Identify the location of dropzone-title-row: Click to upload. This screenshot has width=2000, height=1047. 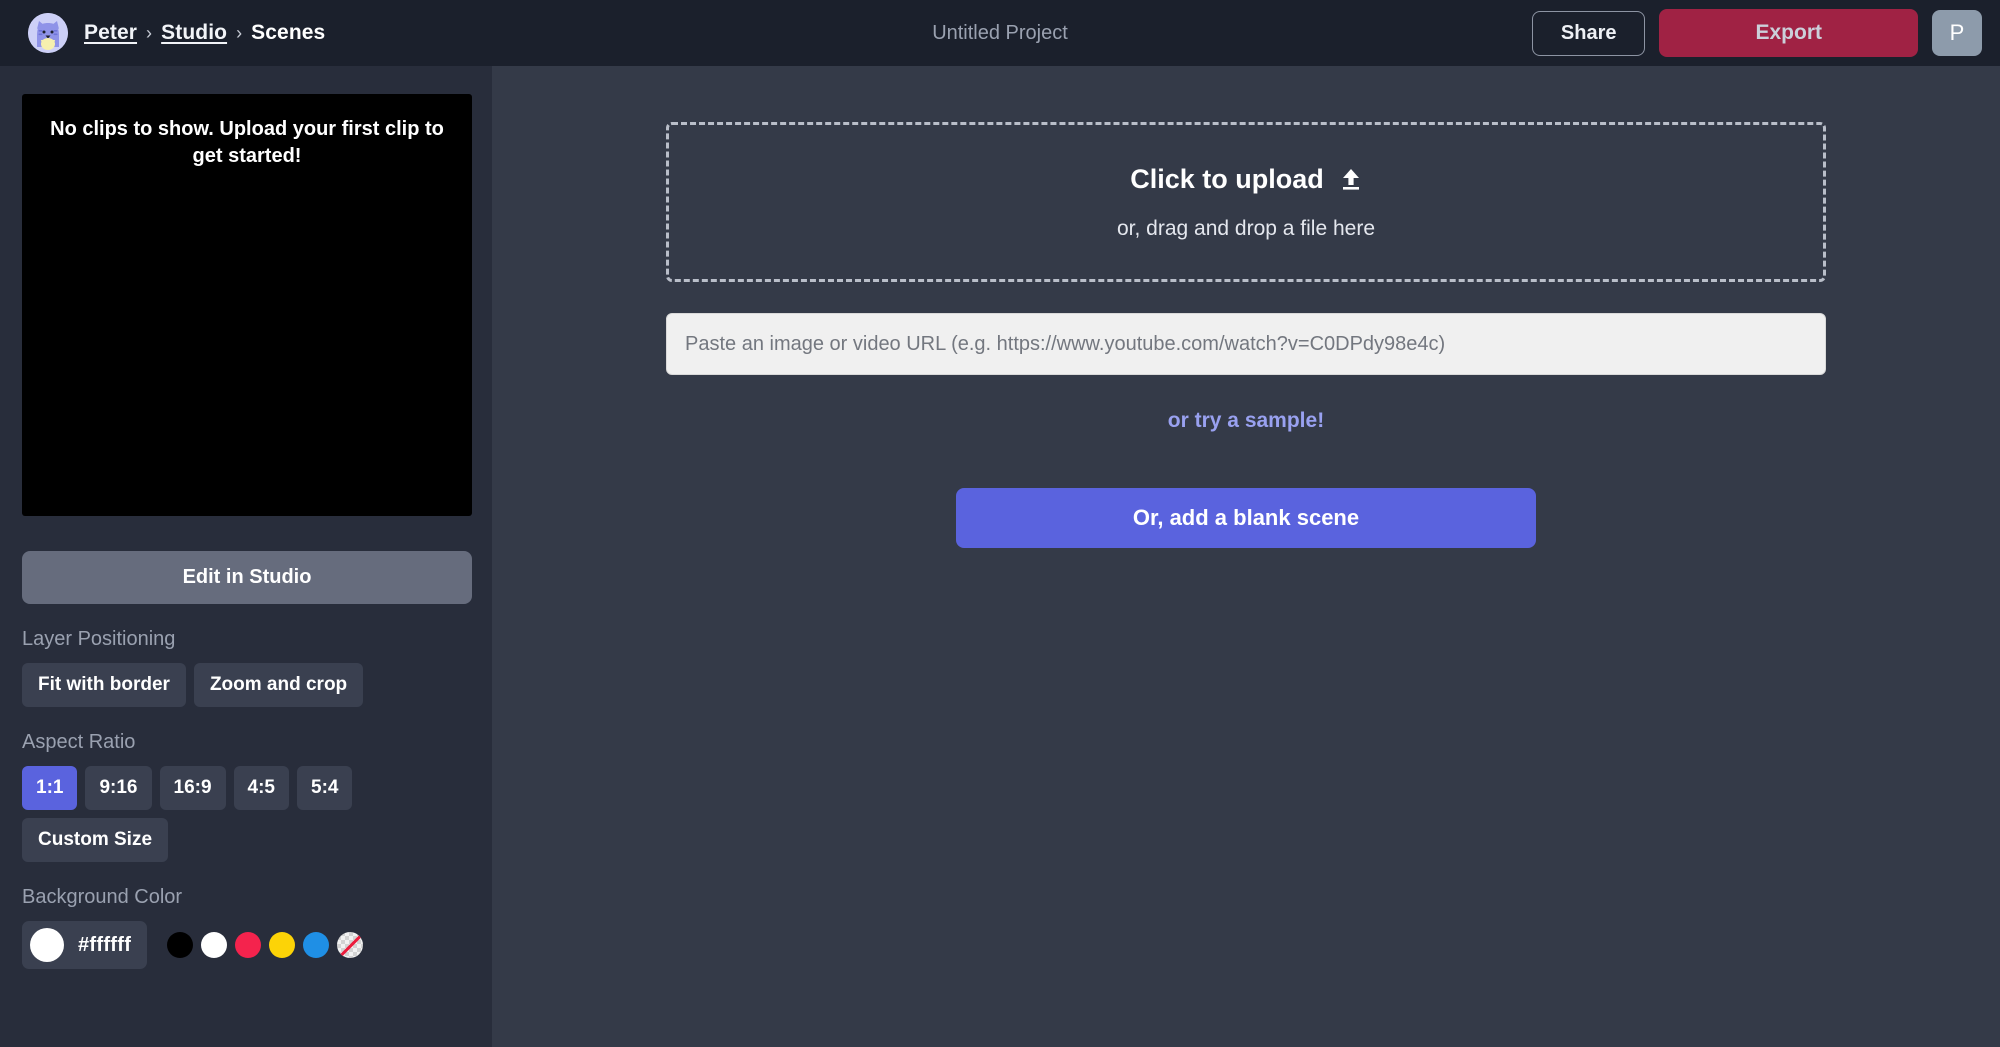
(1246, 179).